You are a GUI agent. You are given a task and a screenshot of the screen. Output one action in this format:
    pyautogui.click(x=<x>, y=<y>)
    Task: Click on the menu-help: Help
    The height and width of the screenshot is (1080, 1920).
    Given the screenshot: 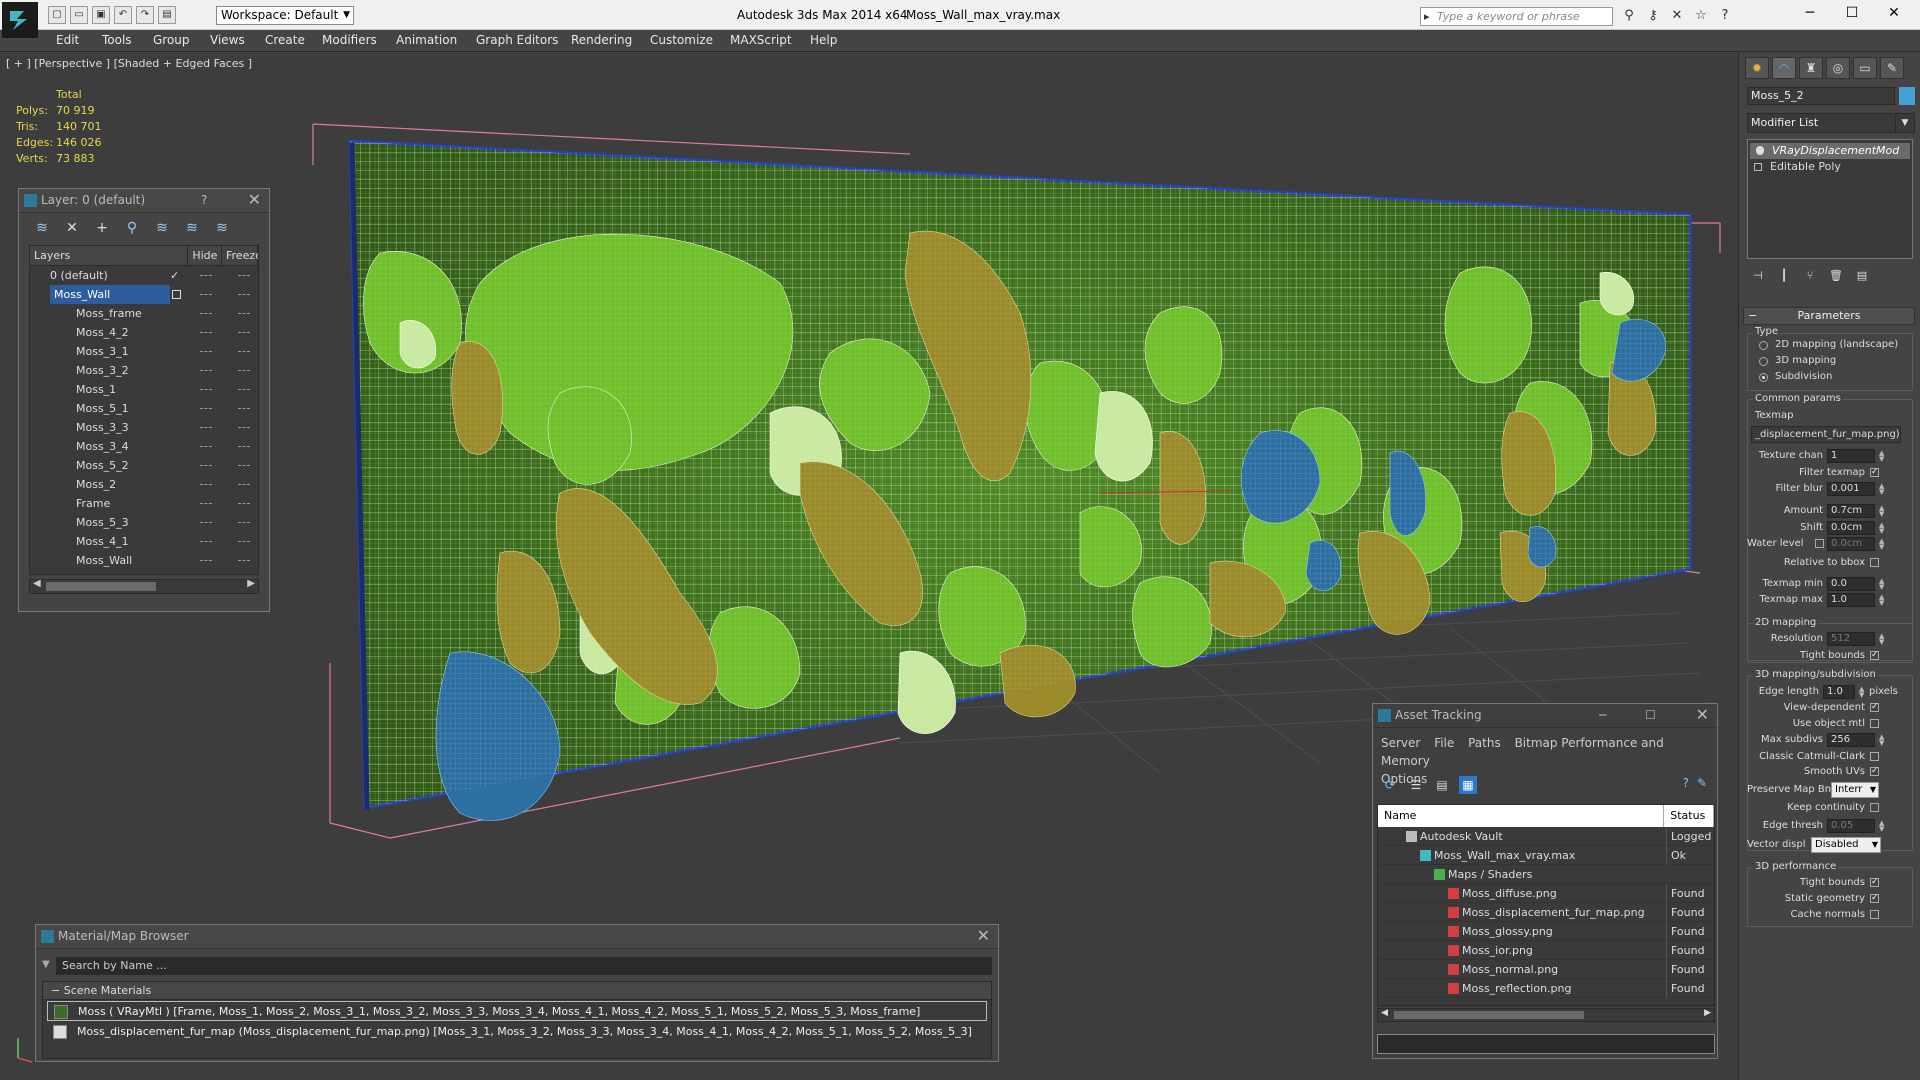 What is the action you would take?
    pyautogui.click(x=823, y=40)
    